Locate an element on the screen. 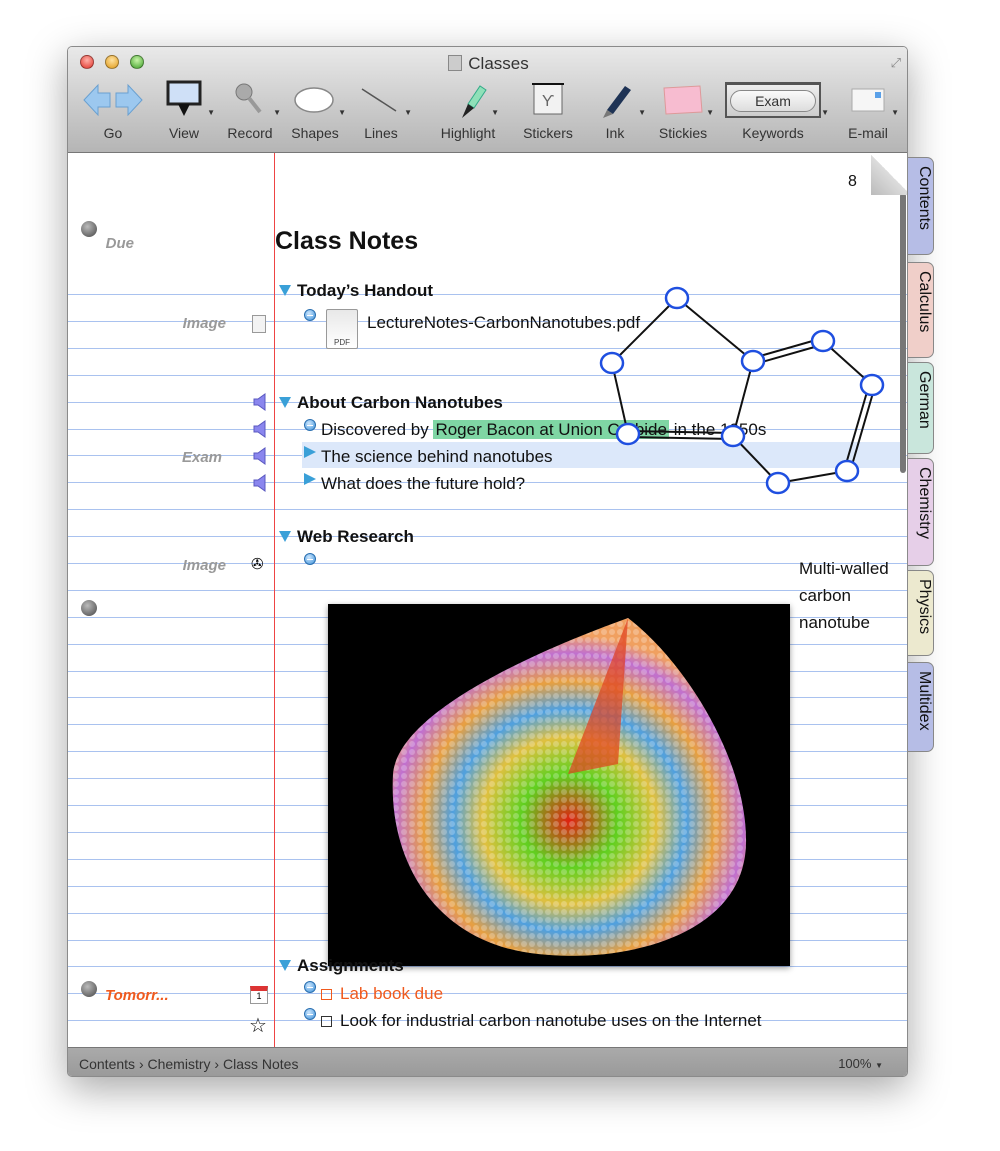 The image size is (1000, 1151). ellipse-icon: ▼ is located at coordinates (315, 100).